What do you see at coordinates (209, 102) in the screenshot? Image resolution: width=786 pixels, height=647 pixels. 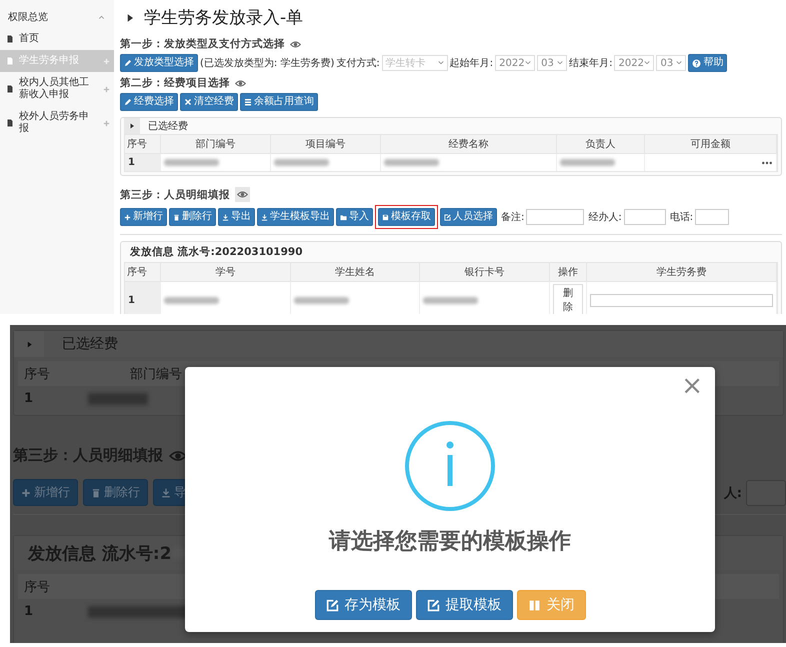 I see `toolbar-button: 清空经费` at bounding box center [209, 102].